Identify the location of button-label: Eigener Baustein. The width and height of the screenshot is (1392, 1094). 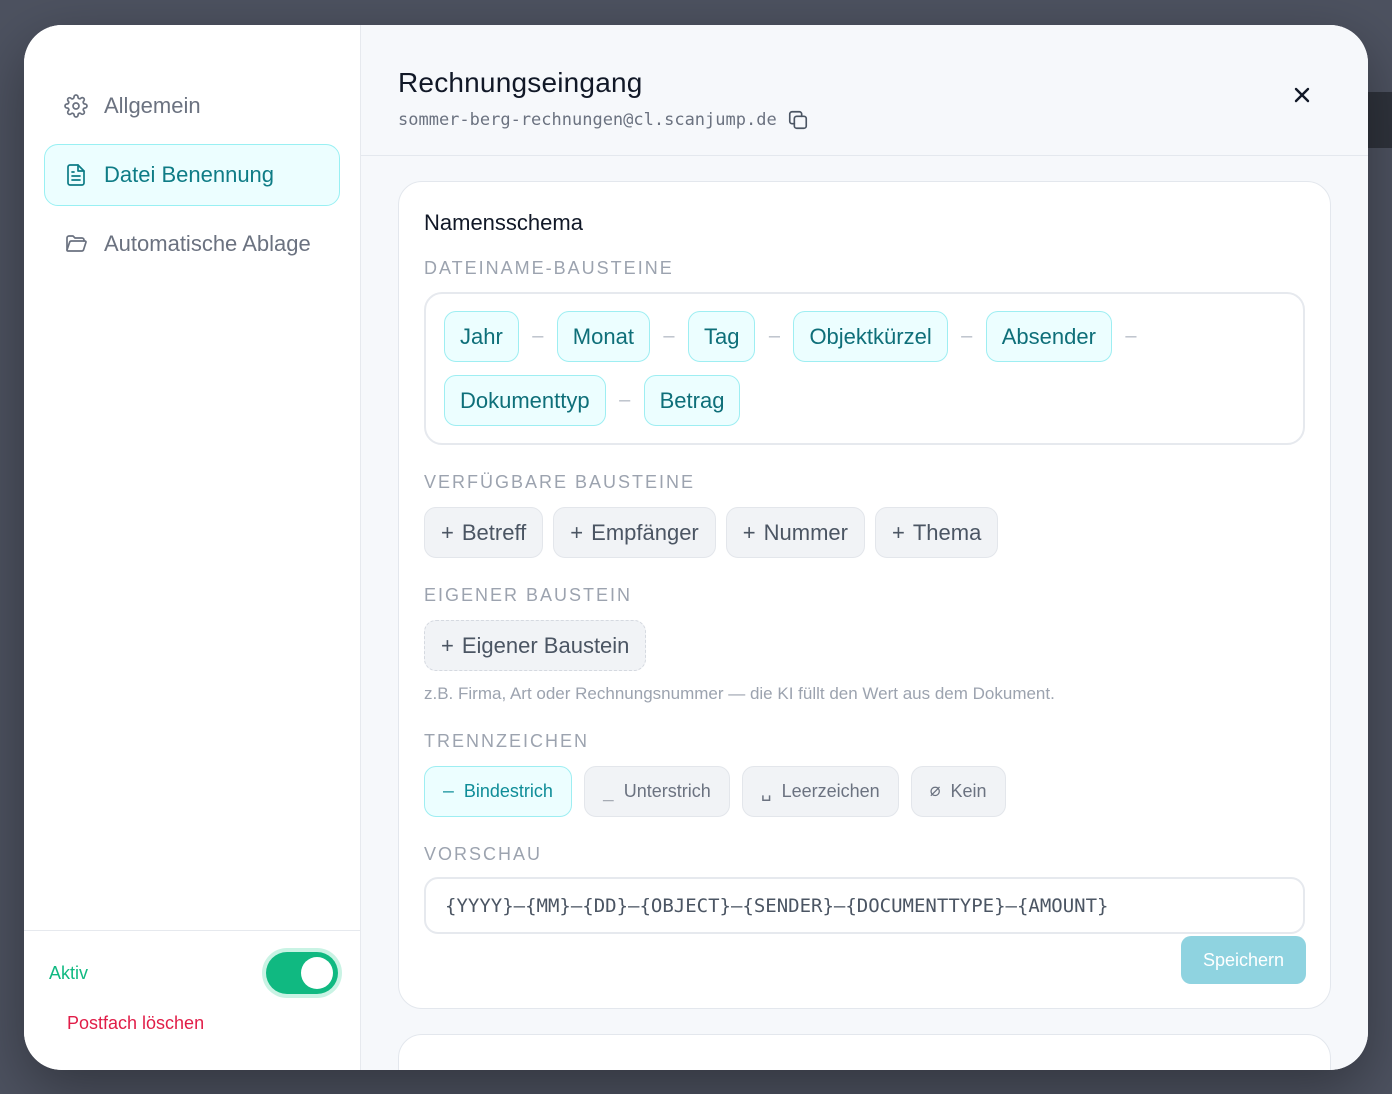
(545, 645).